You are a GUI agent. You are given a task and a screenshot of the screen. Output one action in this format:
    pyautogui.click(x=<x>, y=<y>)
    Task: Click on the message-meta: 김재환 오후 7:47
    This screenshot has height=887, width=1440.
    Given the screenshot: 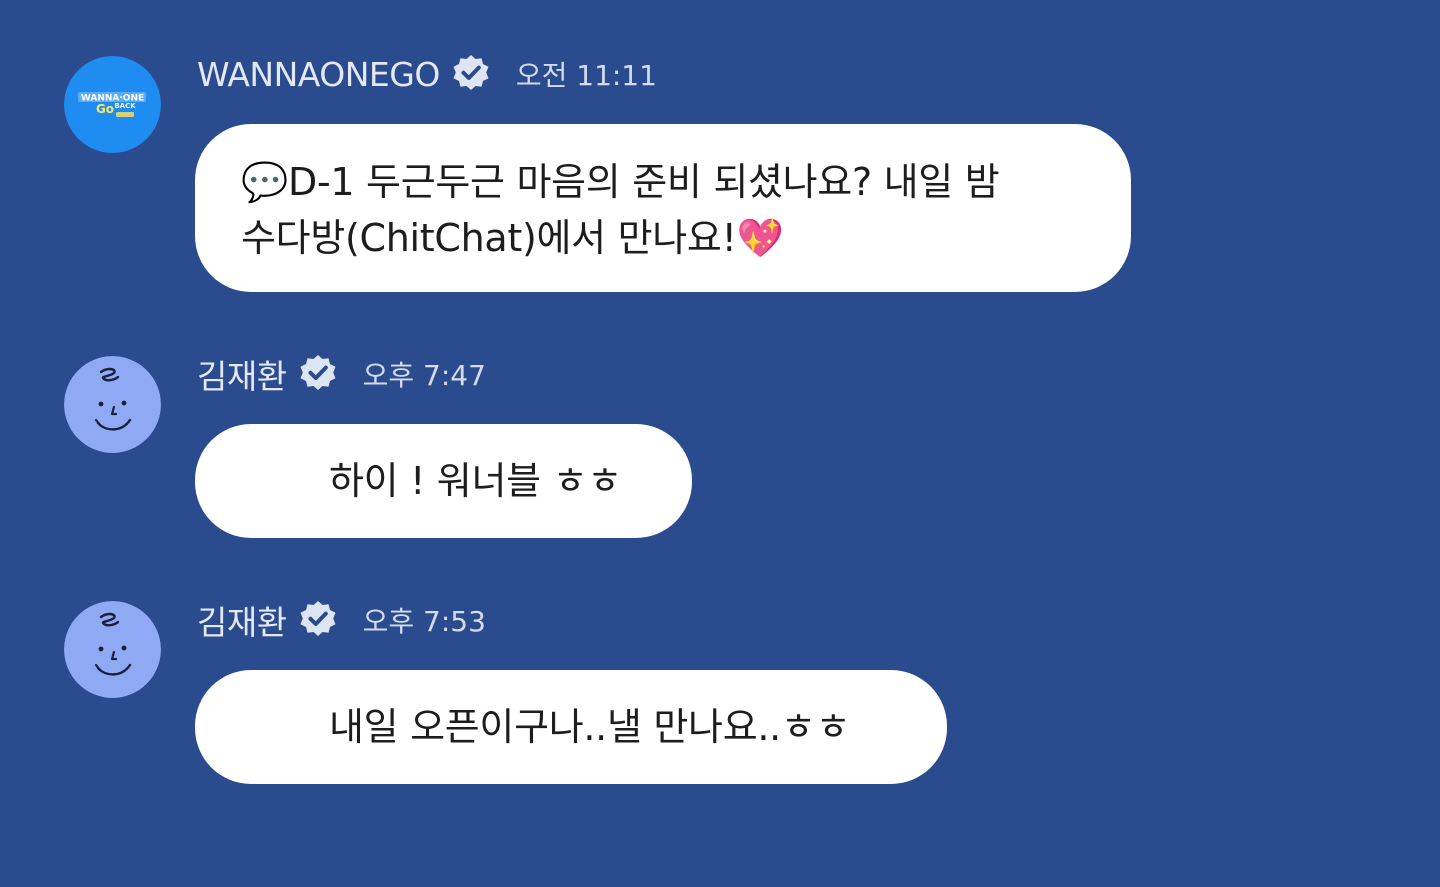 What is the action you would take?
    pyautogui.click(x=341, y=375)
    